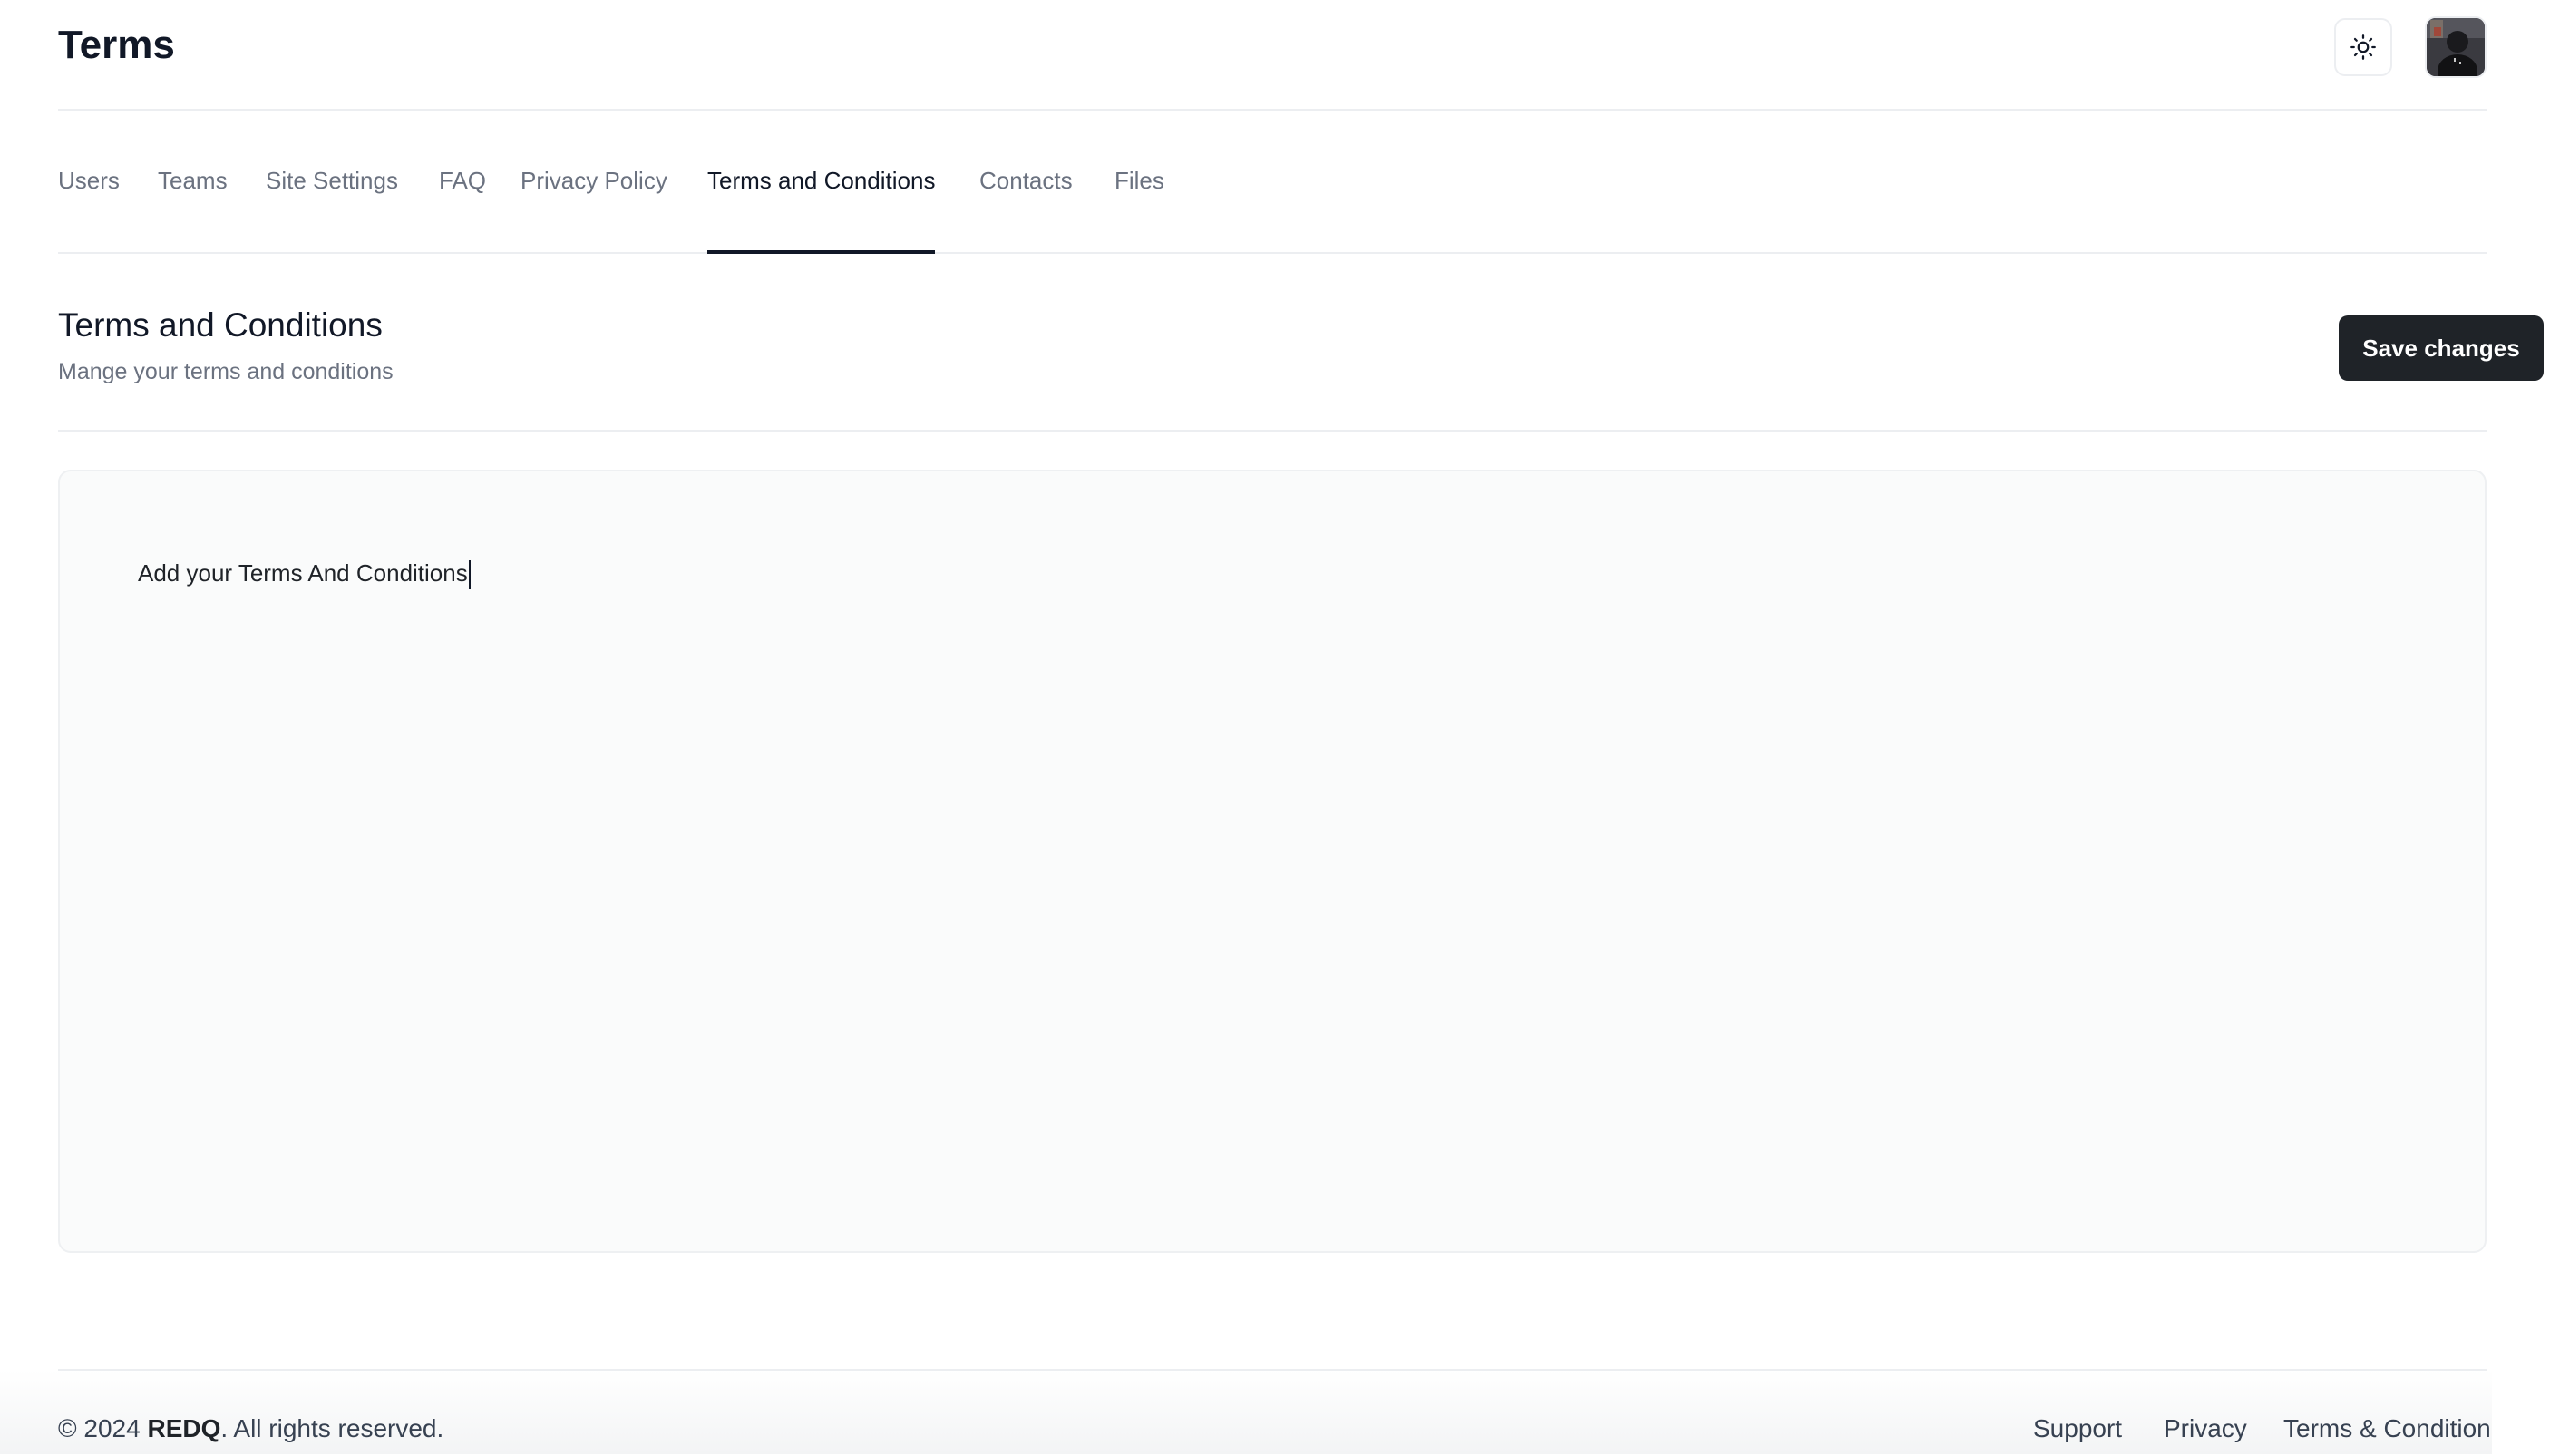  Describe the element at coordinates (1026, 180) in the screenshot. I see `tab-contacts: Contacts` at that location.